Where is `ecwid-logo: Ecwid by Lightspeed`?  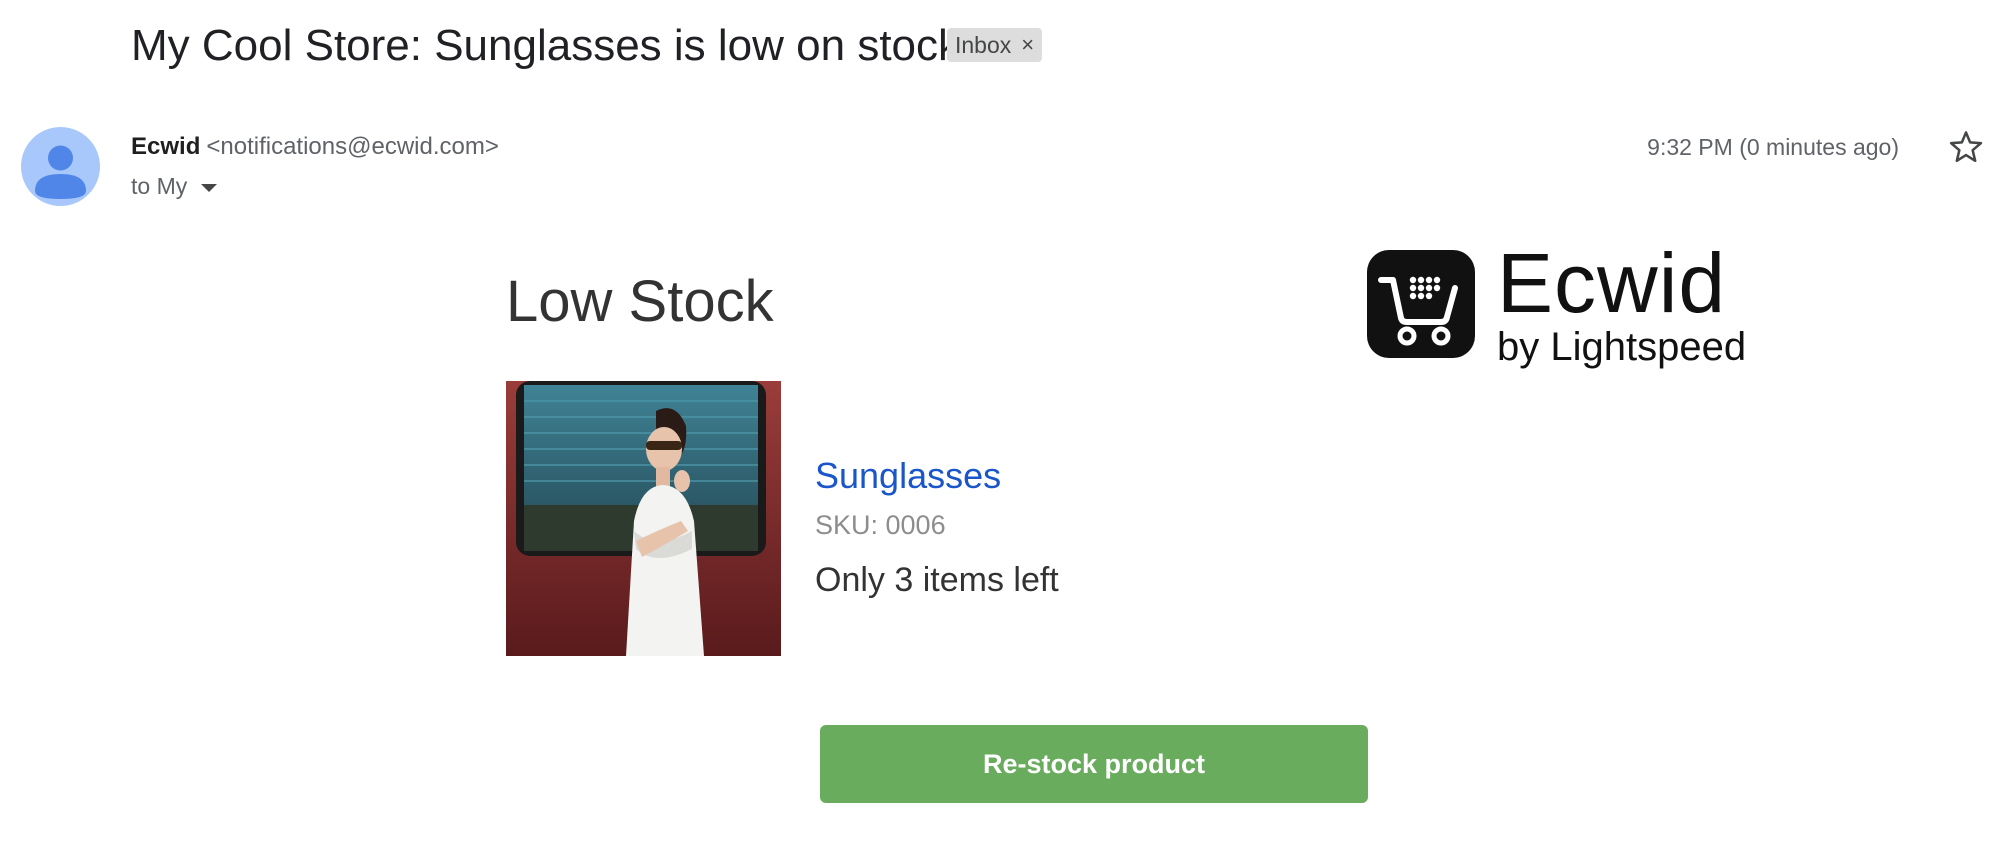 ecwid-logo: Ecwid by Lightspeed is located at coordinates (1567, 304).